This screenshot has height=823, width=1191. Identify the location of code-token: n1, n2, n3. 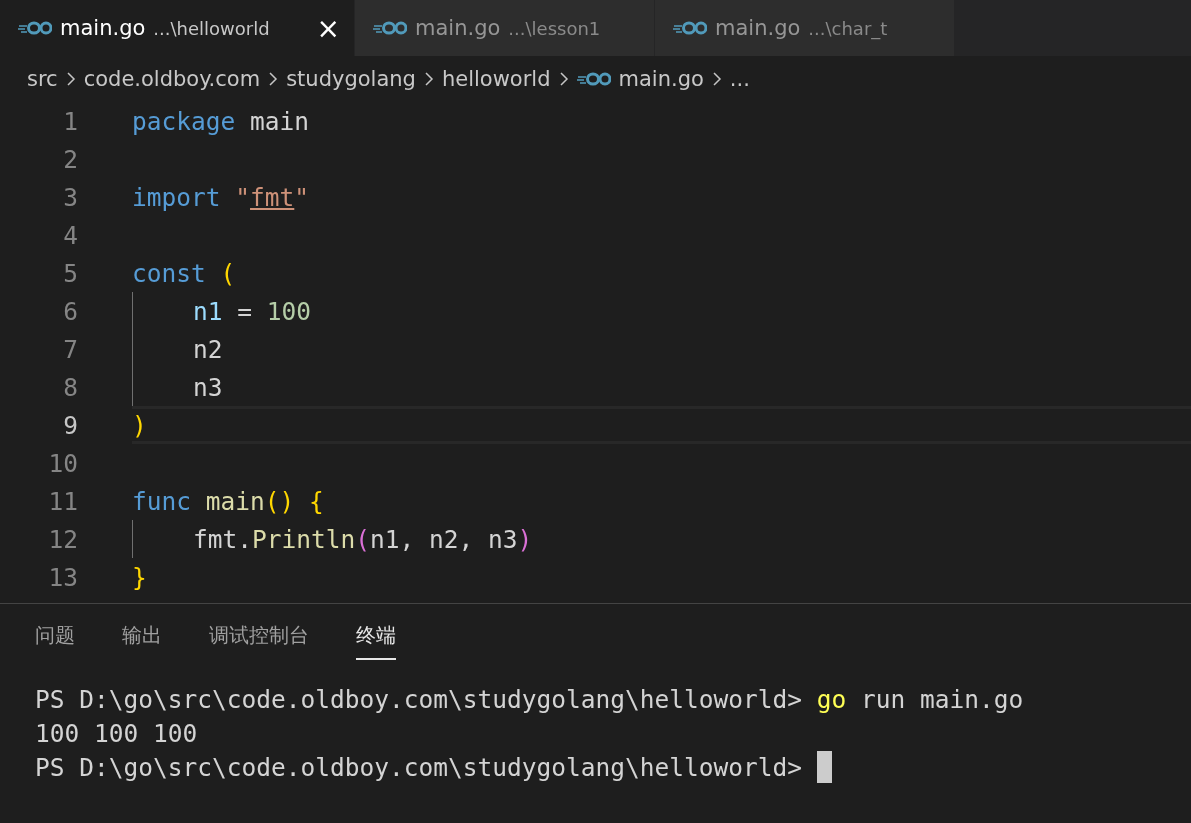
(444, 539).